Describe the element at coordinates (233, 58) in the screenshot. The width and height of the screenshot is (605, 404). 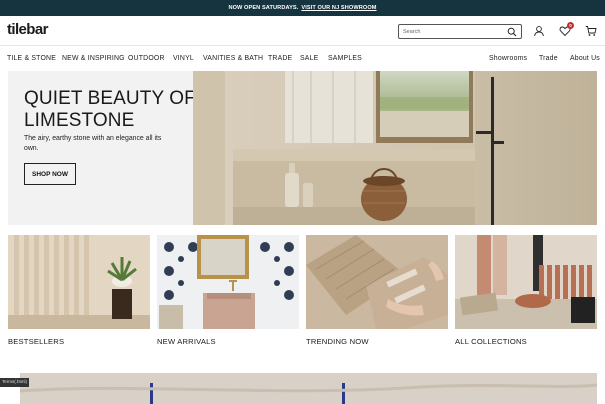
I see `nav-vanities-bath: VANITIES & BATH` at that location.